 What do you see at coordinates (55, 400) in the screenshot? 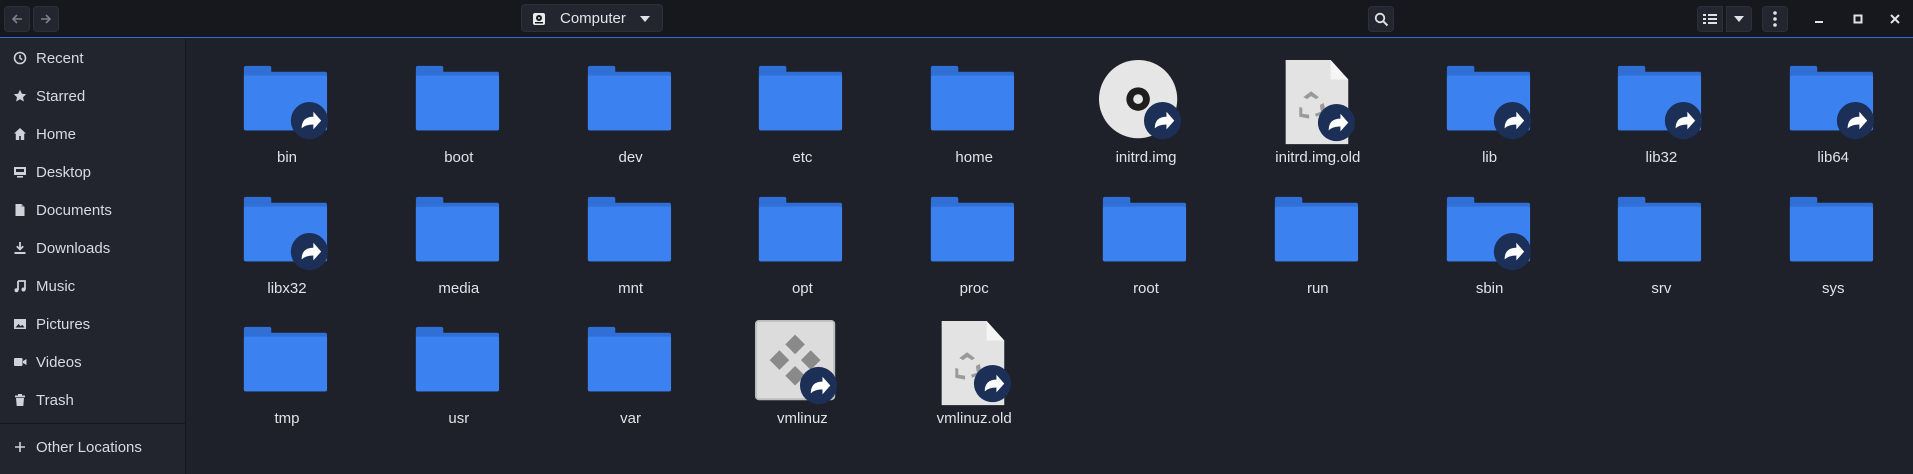
I see `sidebar-item-label: Trash` at bounding box center [55, 400].